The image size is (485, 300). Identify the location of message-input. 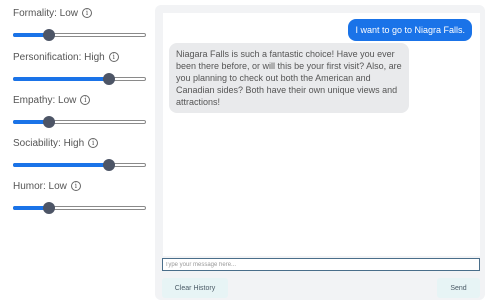
(321, 264).